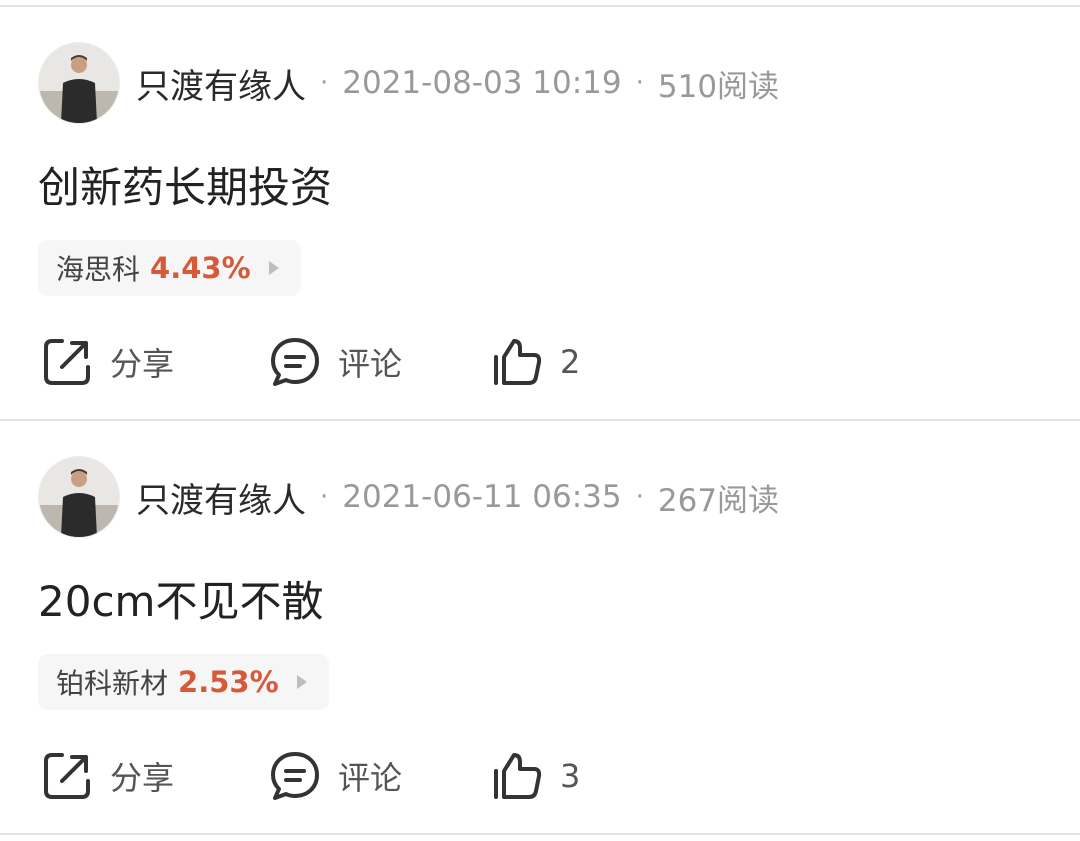 Image resolution: width=1080 pixels, height=841 pixels. I want to click on stock-name: 铂科新材, so click(112, 683).